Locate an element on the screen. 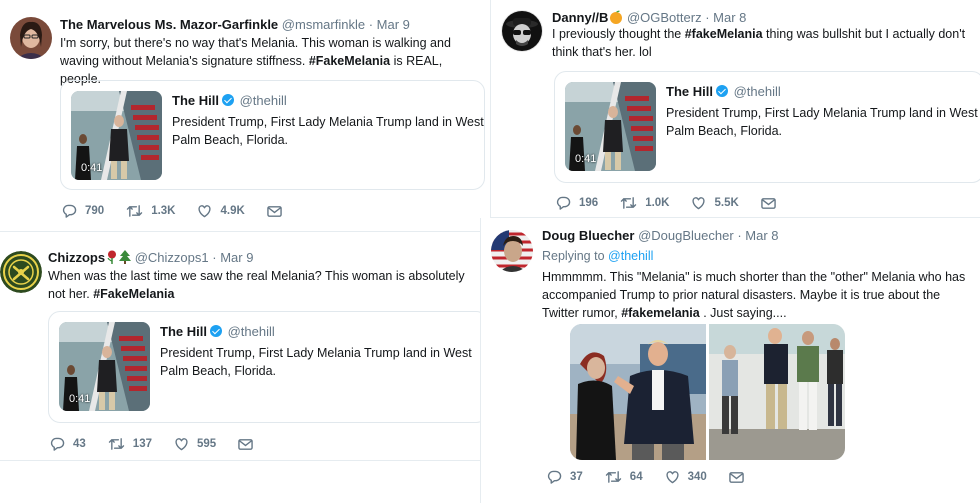  rose-emoji-icon is located at coordinates (112, 258).